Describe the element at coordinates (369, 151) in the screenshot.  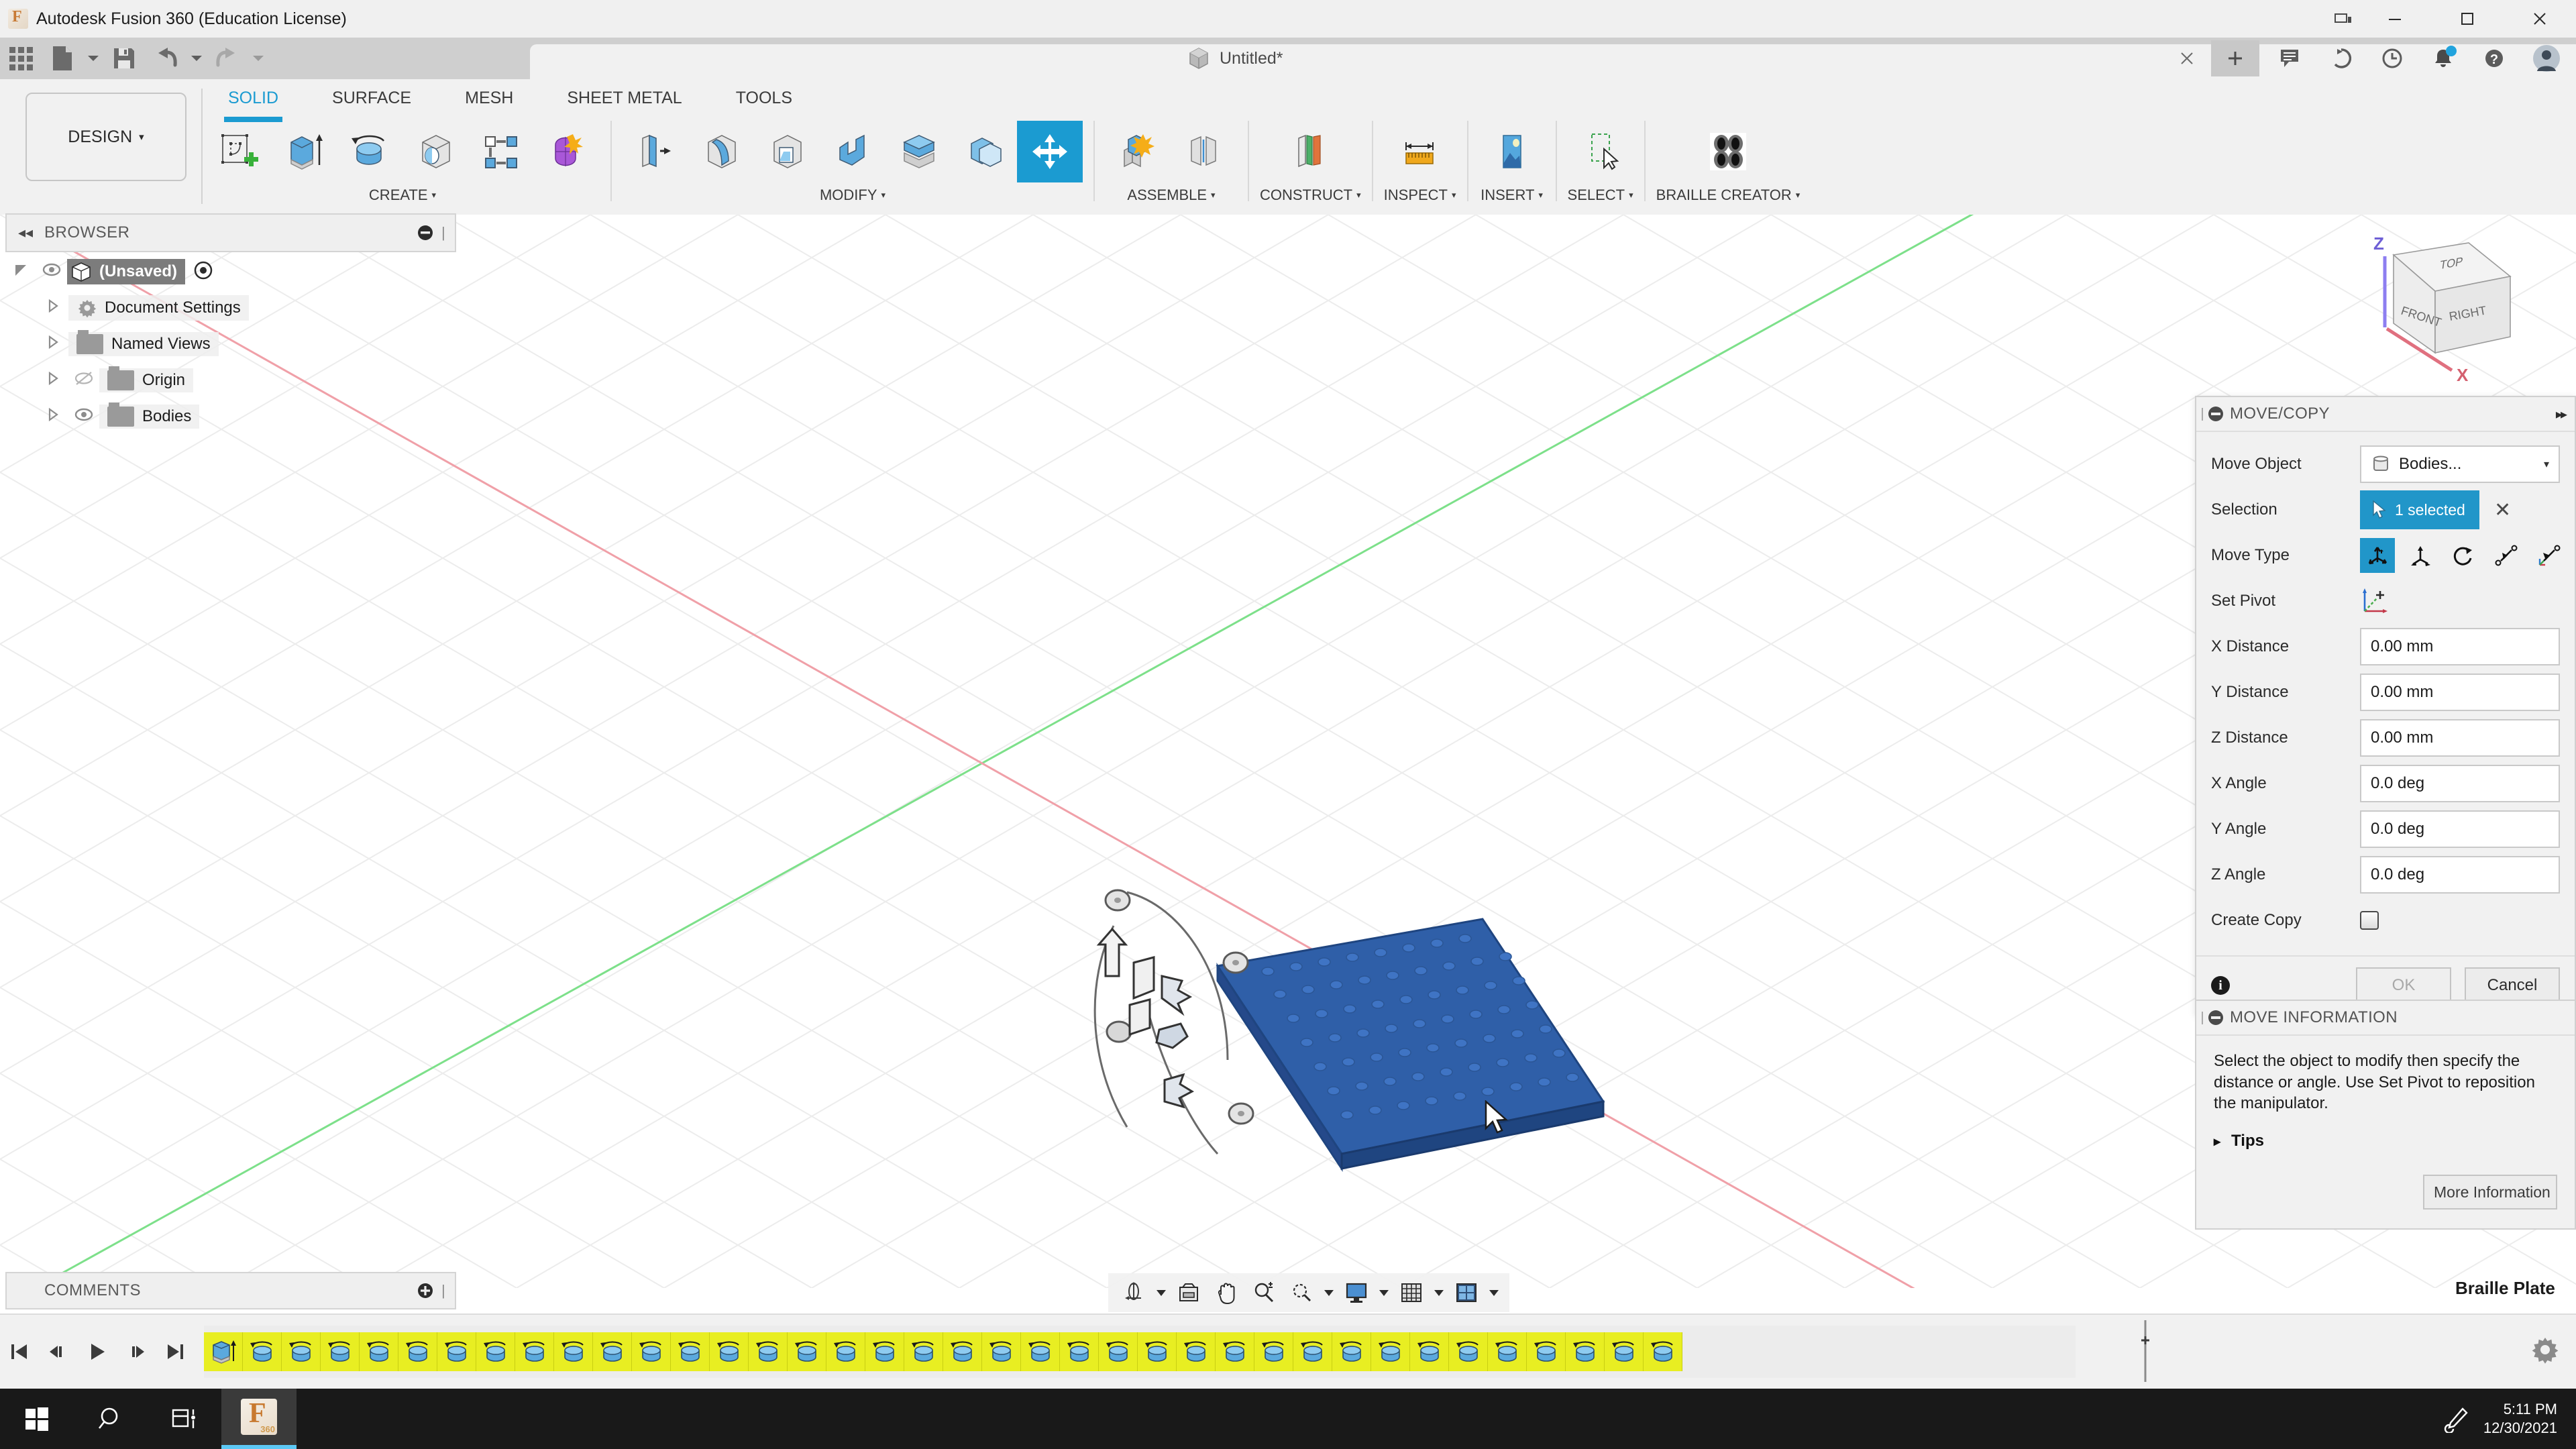
I see `revolve-tool` at that location.